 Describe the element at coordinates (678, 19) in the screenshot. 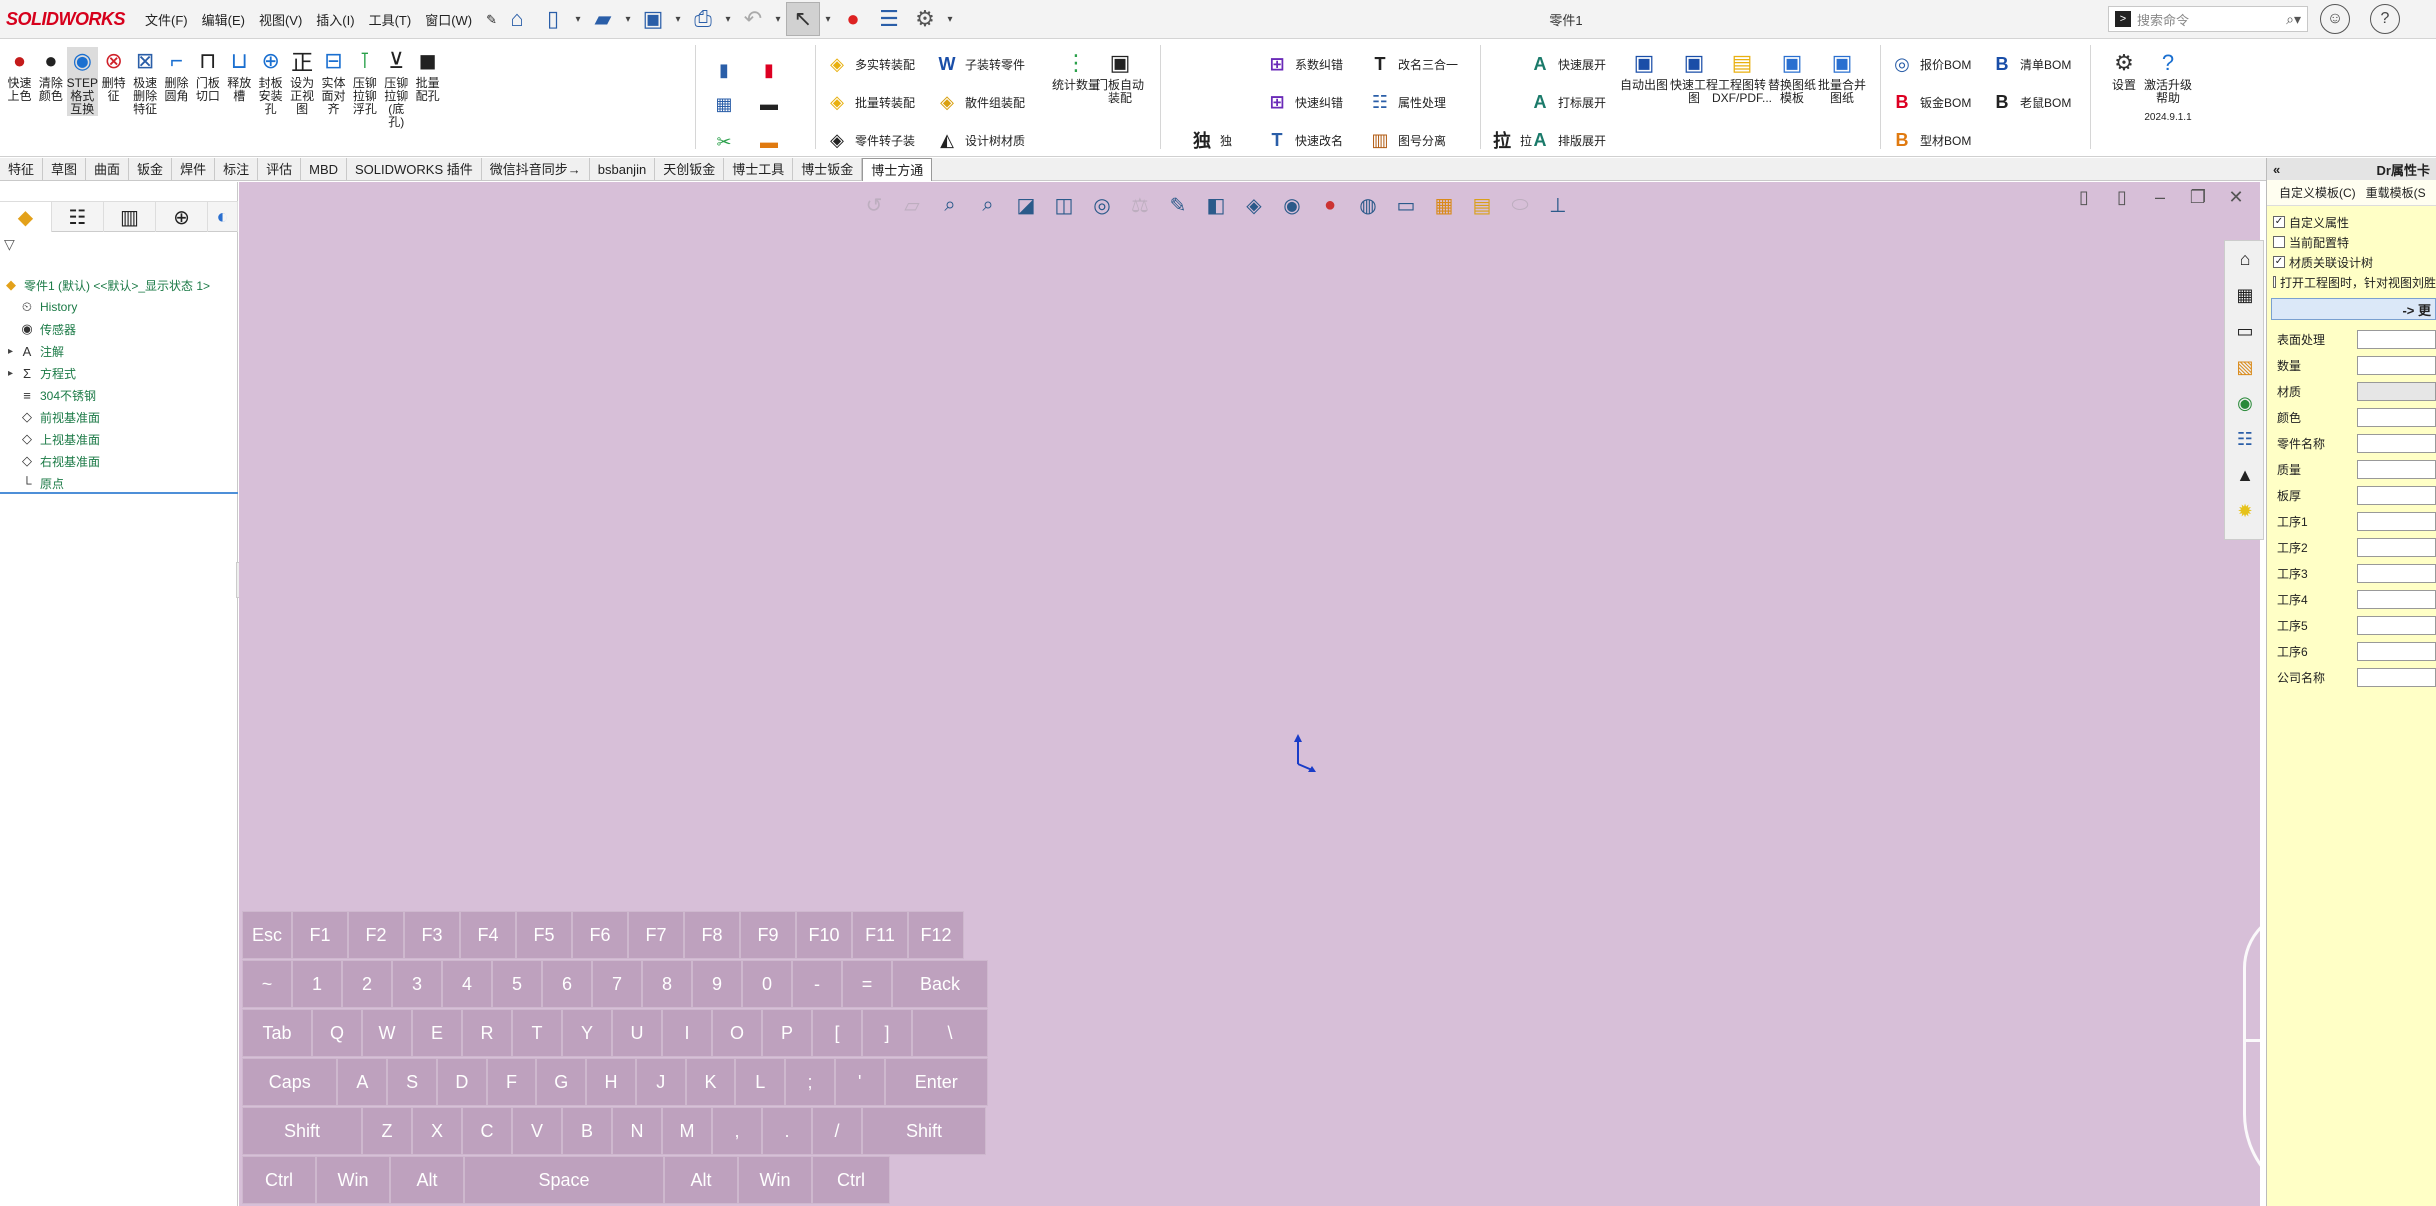

I see `save-dropdown-icon: ▾` at that location.